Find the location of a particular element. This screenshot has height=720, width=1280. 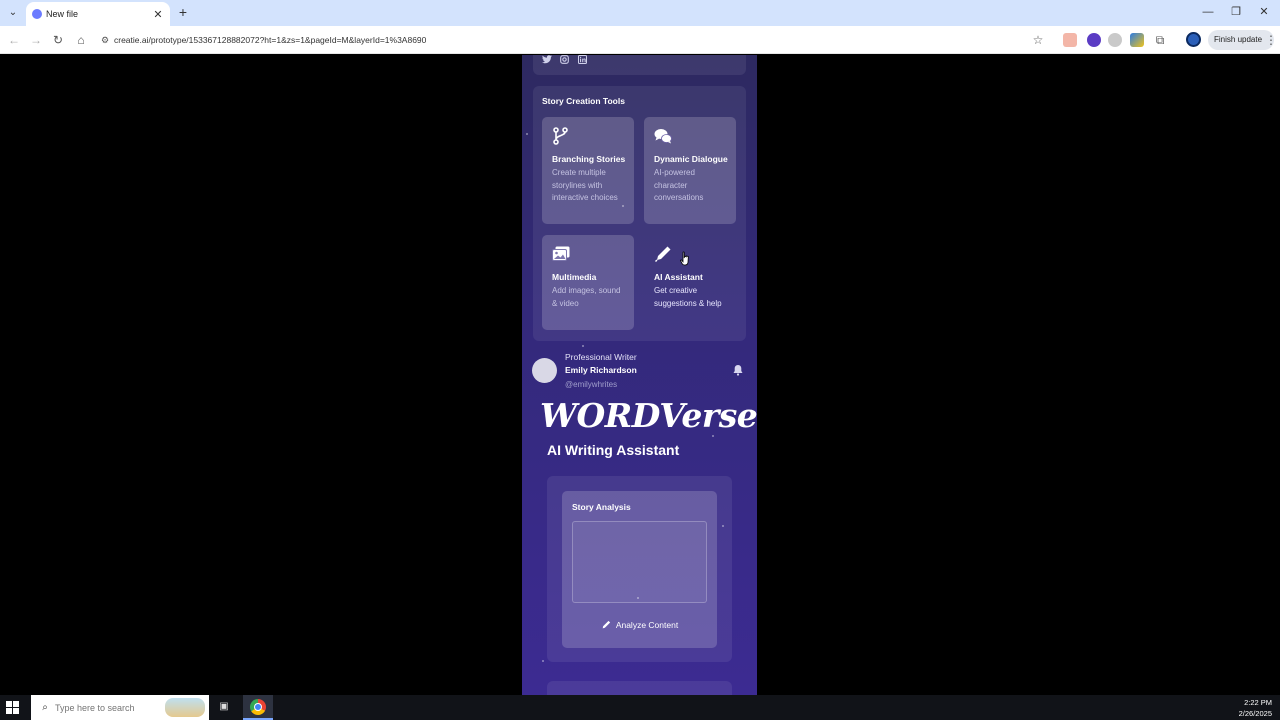

close-tab-icon: ✕ is located at coordinates (158, 14).